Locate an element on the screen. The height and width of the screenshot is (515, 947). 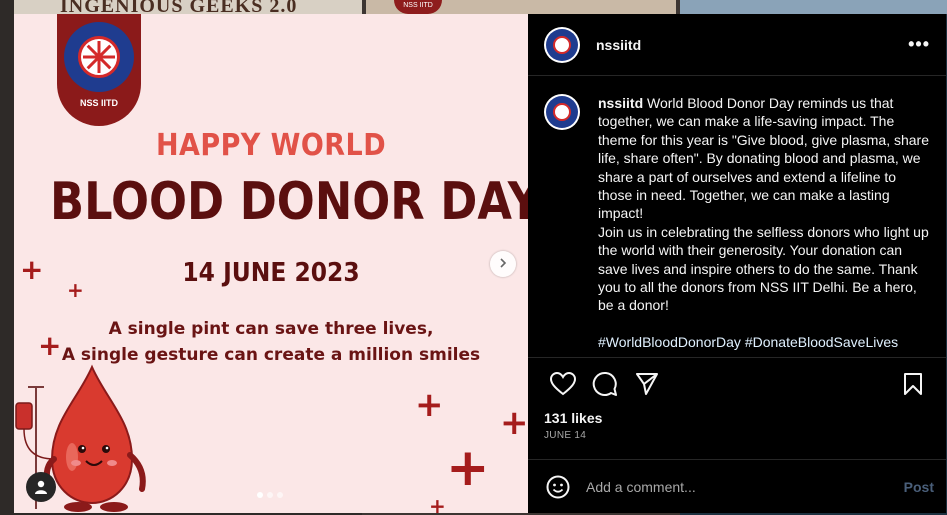
more-options-icon: ••• is located at coordinates (919, 44).